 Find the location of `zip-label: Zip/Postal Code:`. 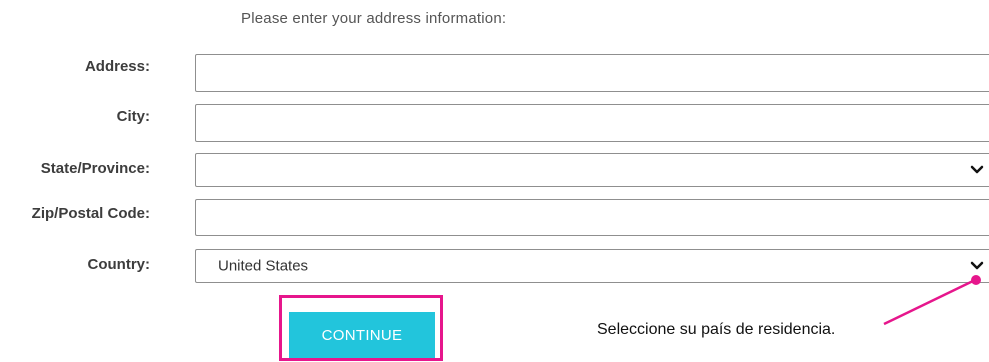

zip-label: Zip/Postal Code: is located at coordinates (90, 213).